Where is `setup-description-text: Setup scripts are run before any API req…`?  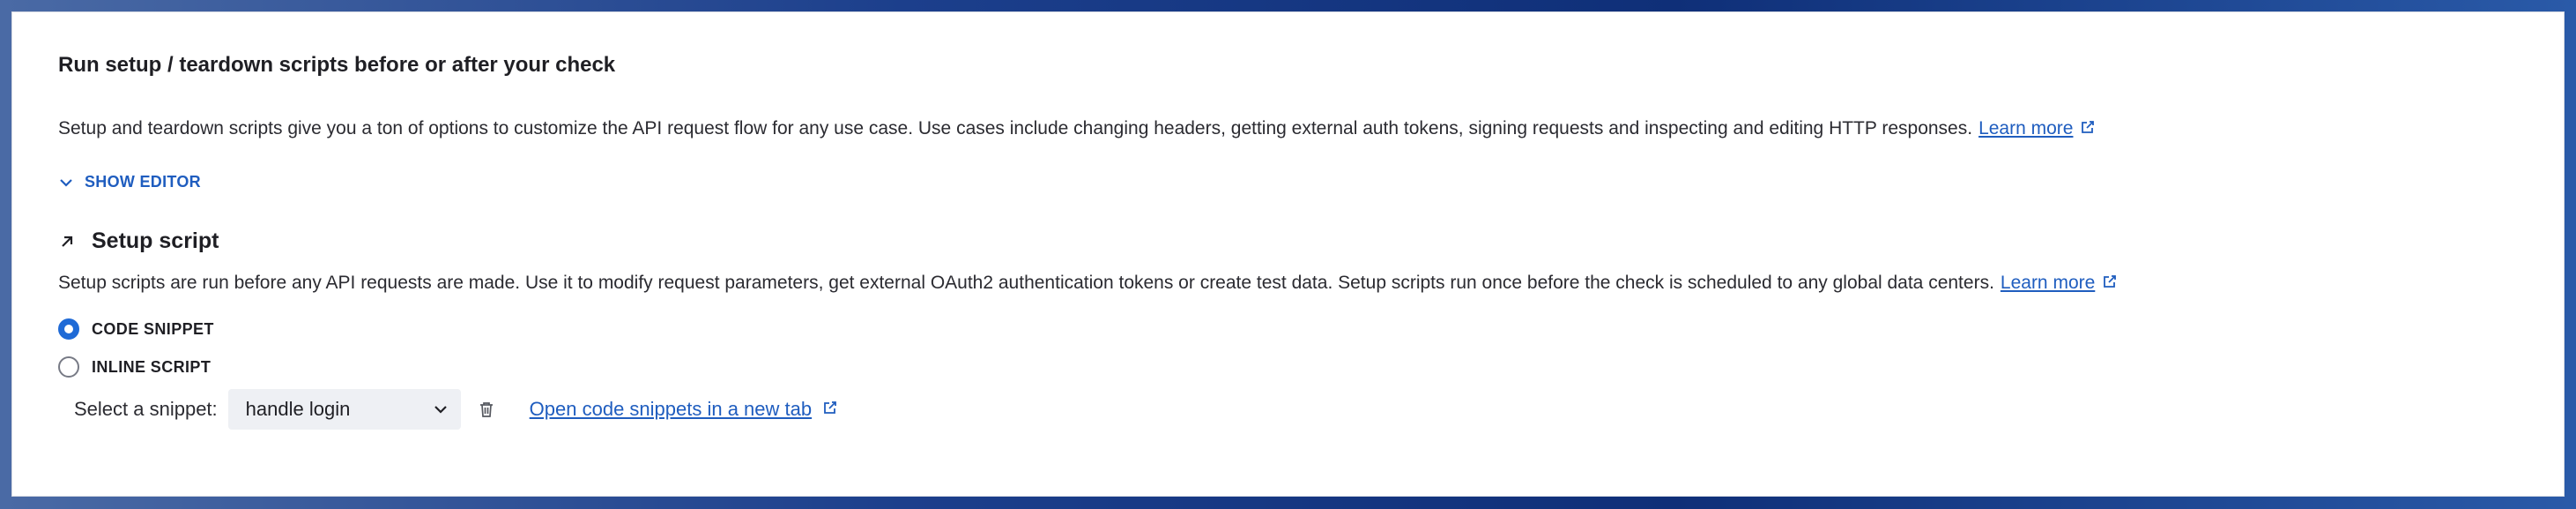
setup-description-text: Setup scripts are run before any API req… is located at coordinates (1026, 283).